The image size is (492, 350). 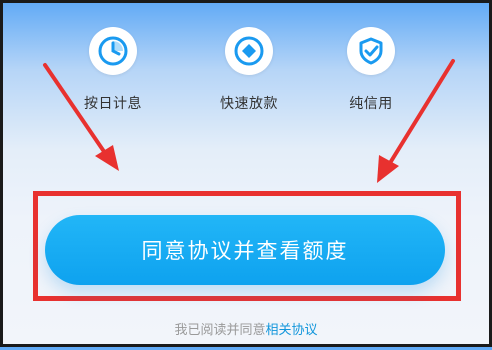 I want to click on agreement-text: 我已阅读并同意相关协议, so click(x=246, y=328).